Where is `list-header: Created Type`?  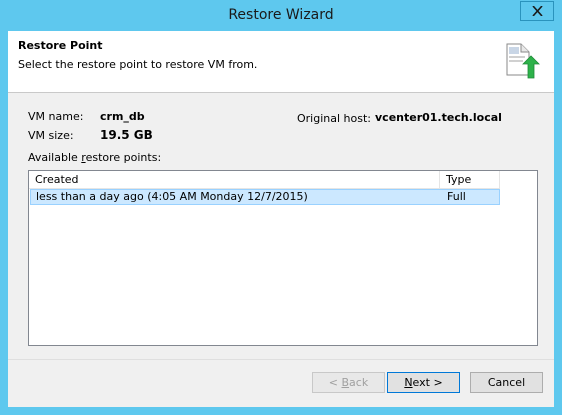
list-header: Created Type is located at coordinates (264, 180).